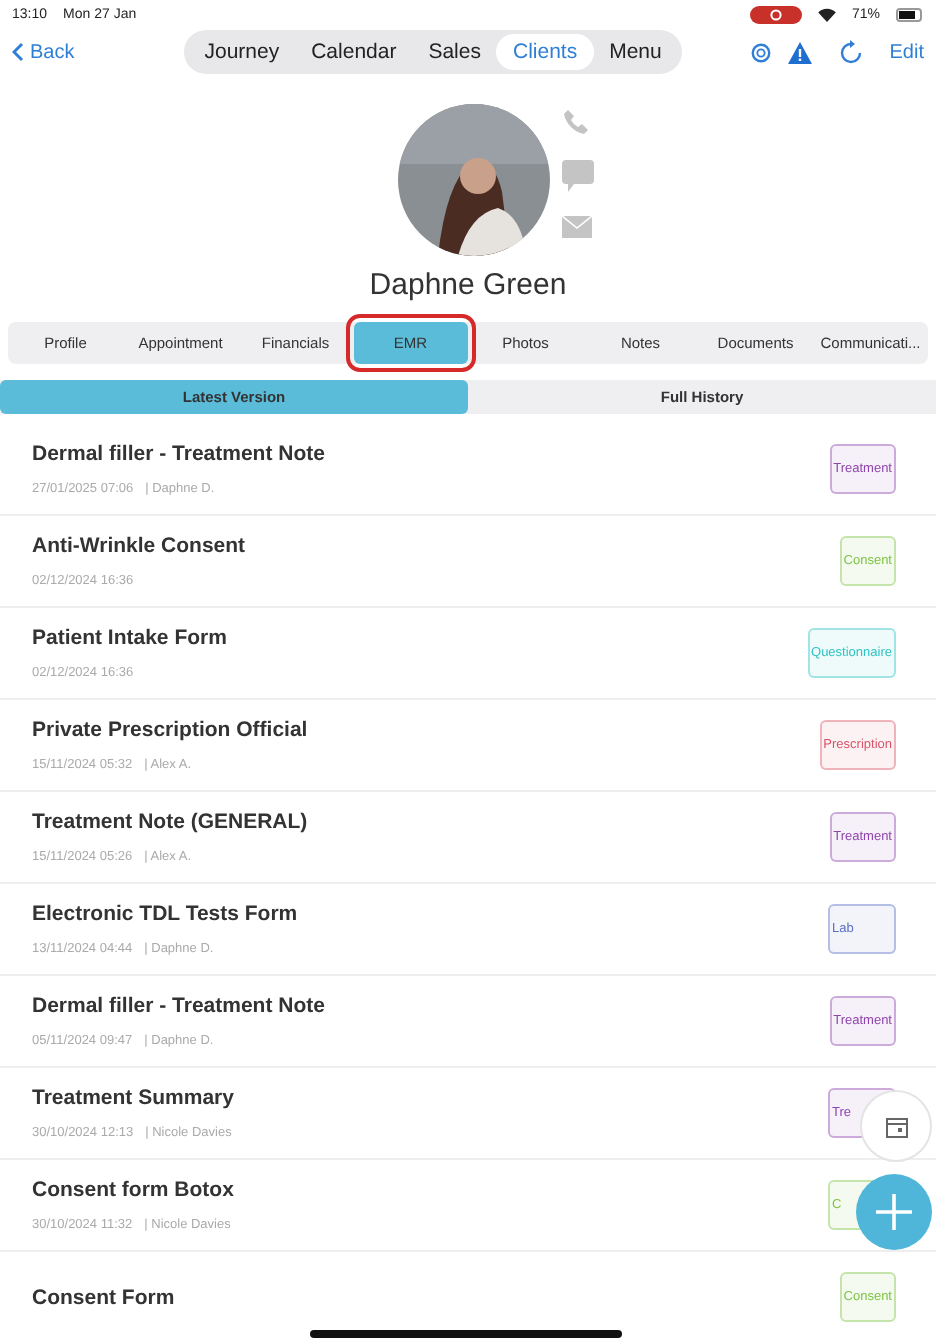 Image resolution: width=936 pixels, height=1342 pixels. I want to click on section-tab: Journey, so click(242, 52).